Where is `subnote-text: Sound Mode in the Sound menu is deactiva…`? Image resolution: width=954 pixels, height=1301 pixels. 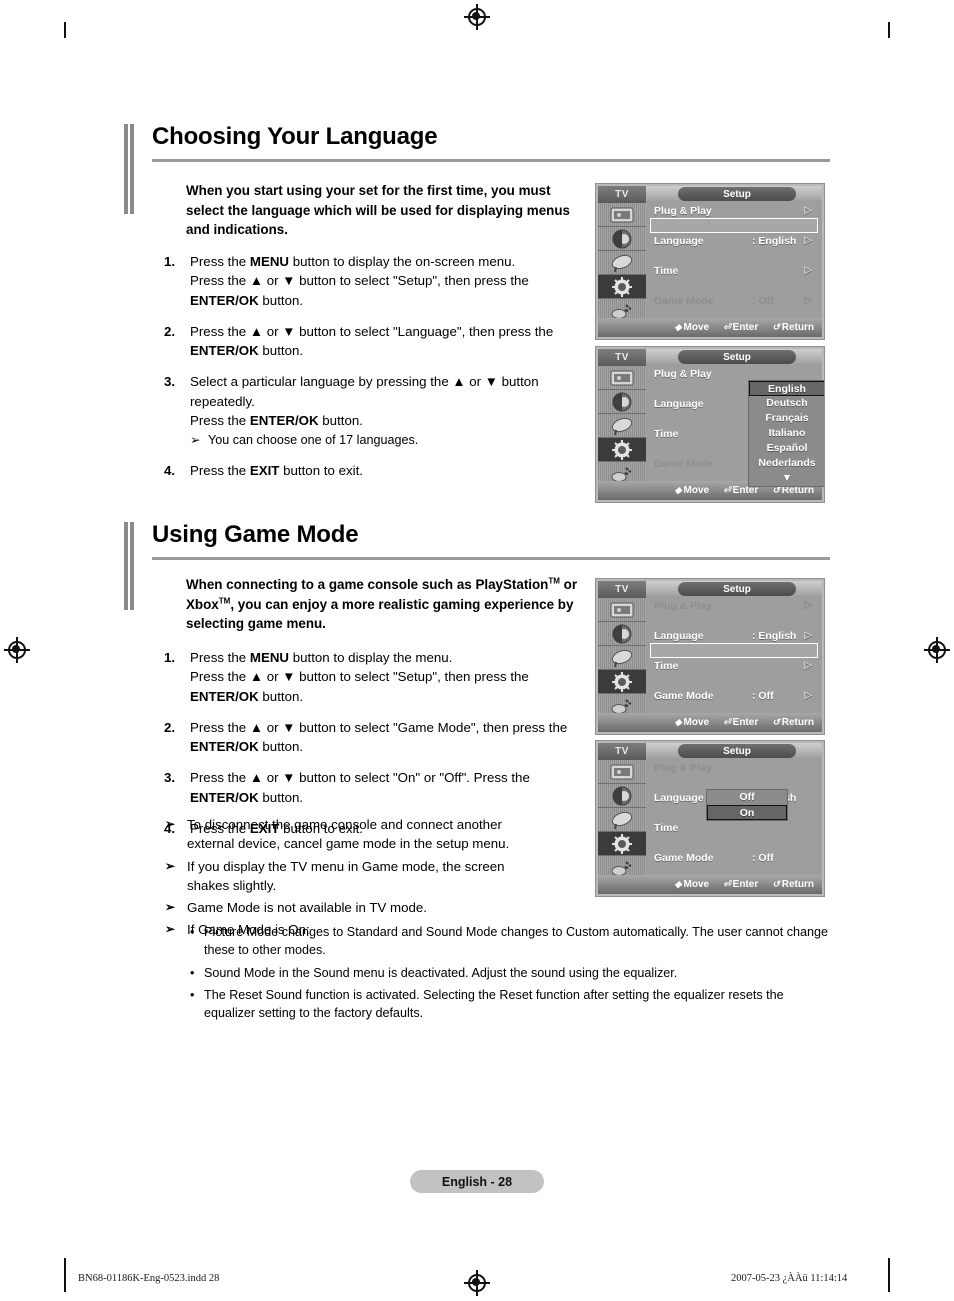
subnote-text: Sound Mode in the Sound menu is deactiva… is located at coordinates (441, 972).